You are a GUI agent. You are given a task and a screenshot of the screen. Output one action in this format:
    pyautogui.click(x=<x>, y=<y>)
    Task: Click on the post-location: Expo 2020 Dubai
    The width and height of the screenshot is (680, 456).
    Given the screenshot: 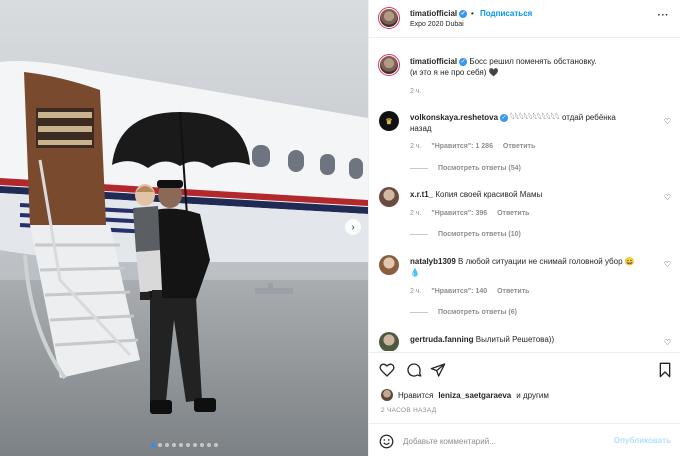 What is the action you would take?
    pyautogui.click(x=437, y=24)
    